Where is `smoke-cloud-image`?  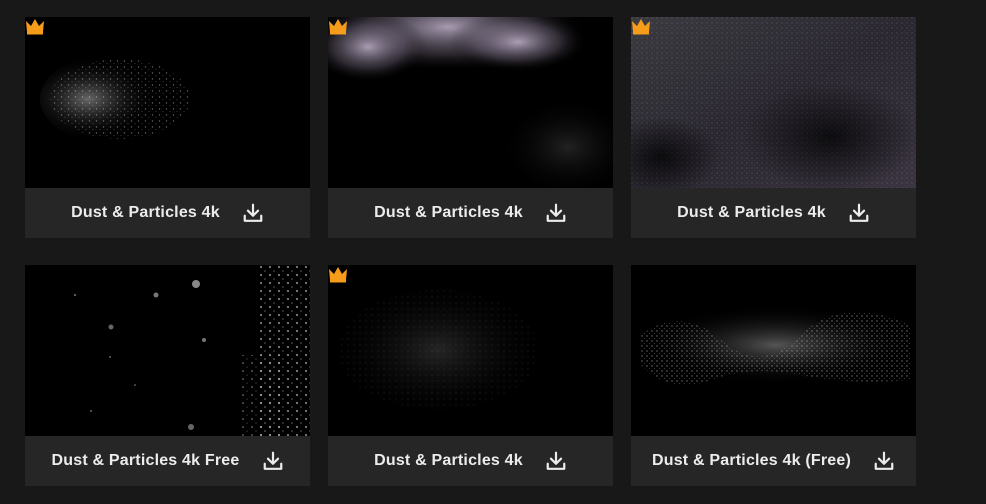 smoke-cloud-image is located at coordinates (470, 102).